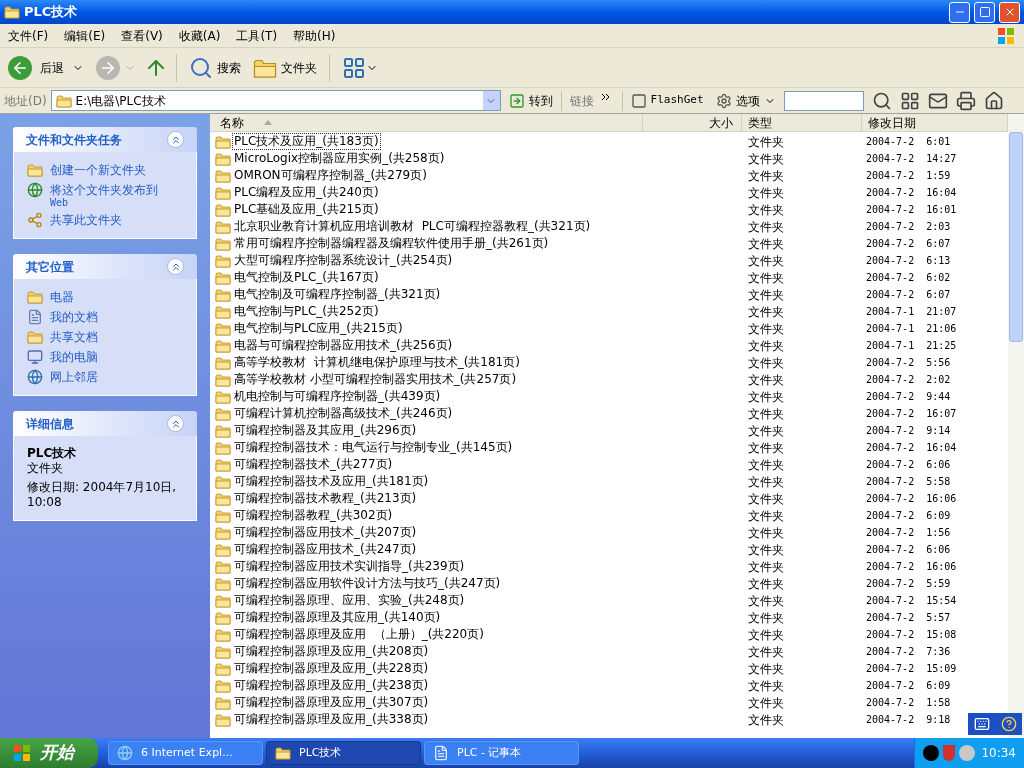  I want to click on file-name: 可编程计算机控制器高级技术_(共246页), so click(343, 413).